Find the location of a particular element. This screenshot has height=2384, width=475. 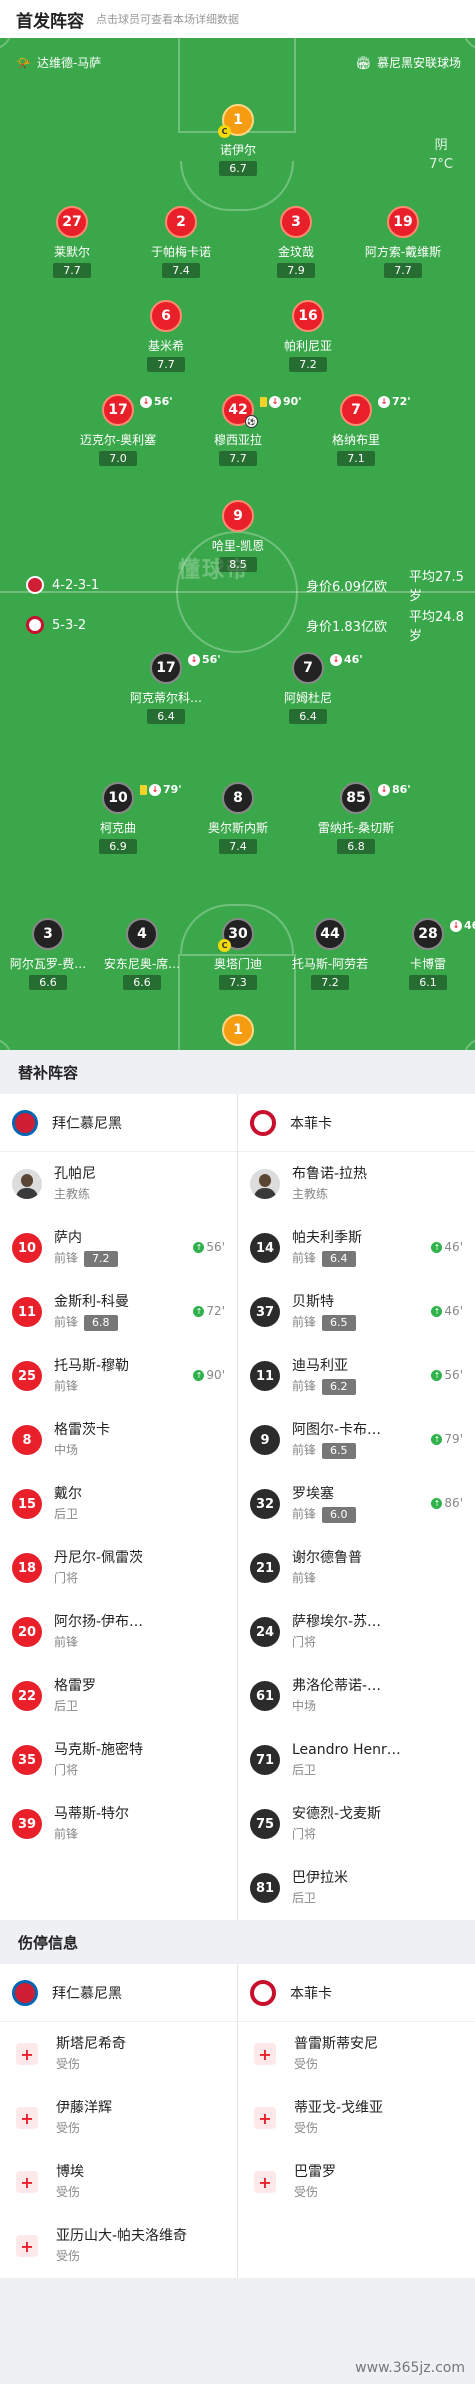

away-player-1: 1特鲁宾⭐8.7 is located at coordinates (238, 1032).